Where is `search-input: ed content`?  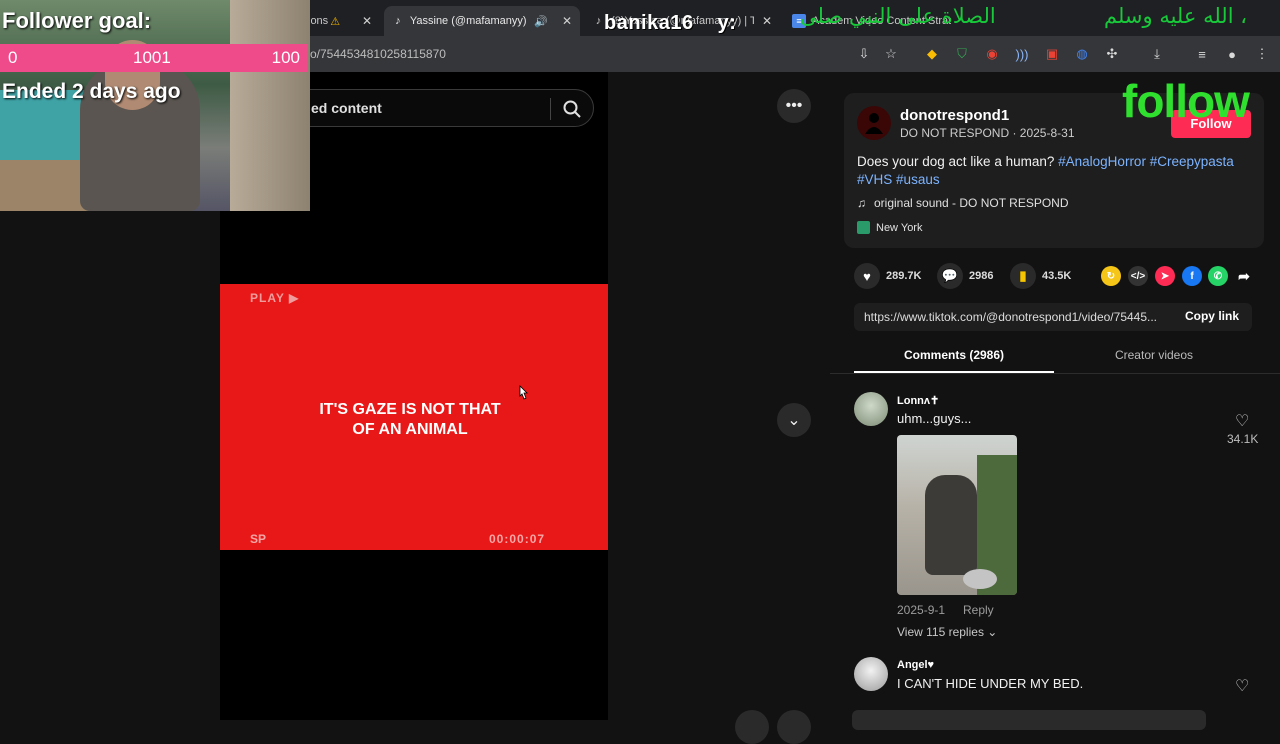 search-input: ed content is located at coordinates (346, 108).